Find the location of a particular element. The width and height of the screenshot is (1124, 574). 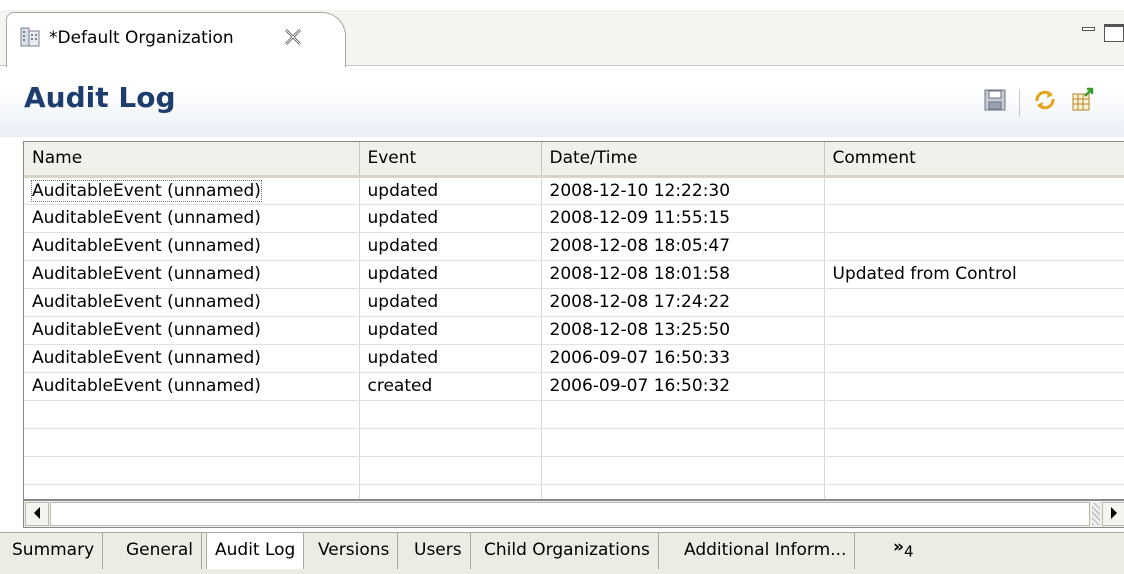

arrow-left-icon is located at coordinates (37, 514).